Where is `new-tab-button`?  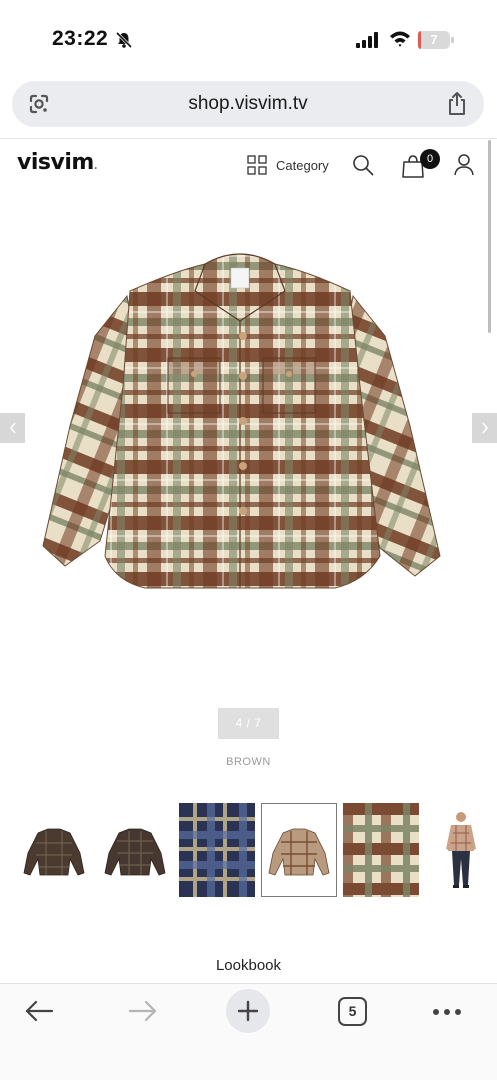 new-tab-button is located at coordinates (248, 1011).